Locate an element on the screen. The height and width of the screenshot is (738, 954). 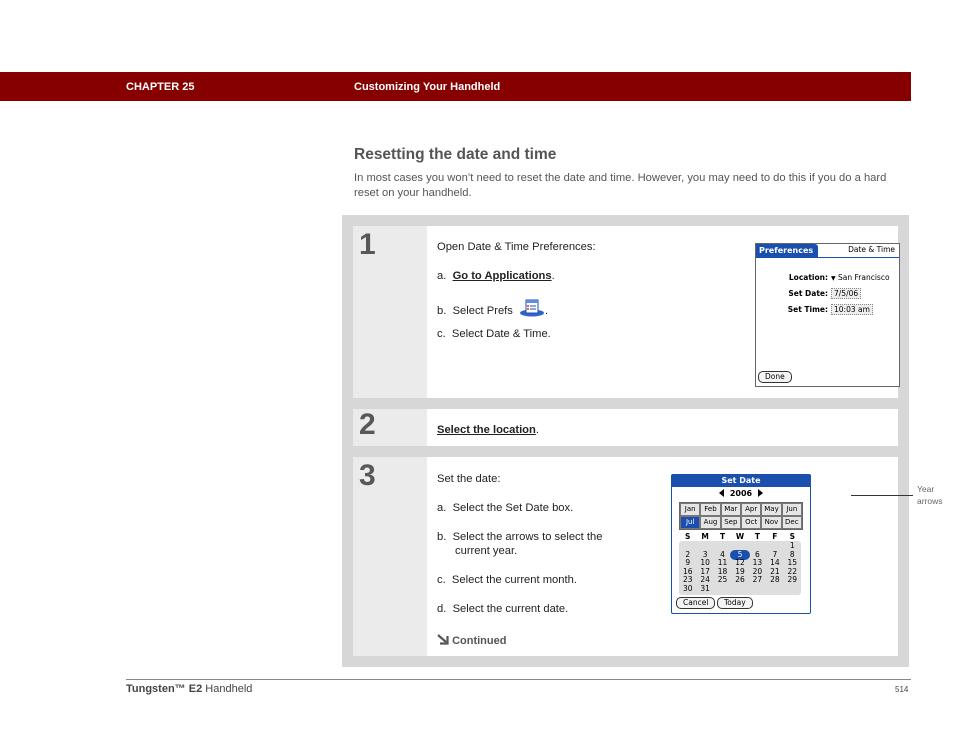
step-item: Select the location. is located at coordinates (488, 430).